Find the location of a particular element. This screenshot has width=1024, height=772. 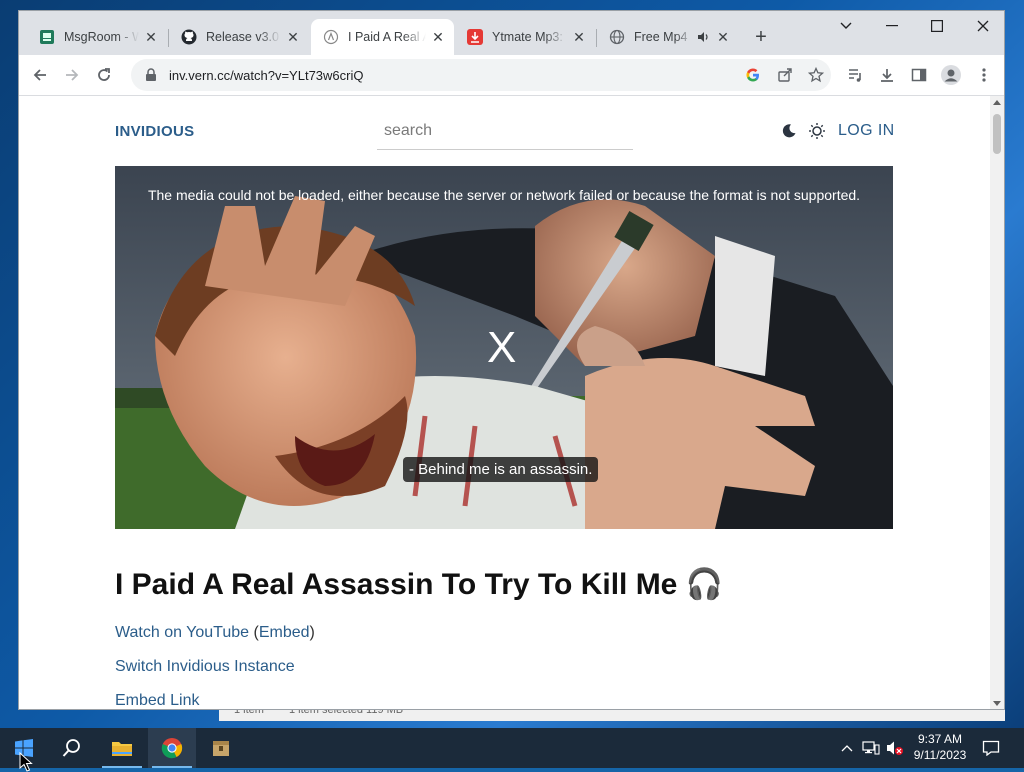

bookmark-star-icon is located at coordinates (816, 75).